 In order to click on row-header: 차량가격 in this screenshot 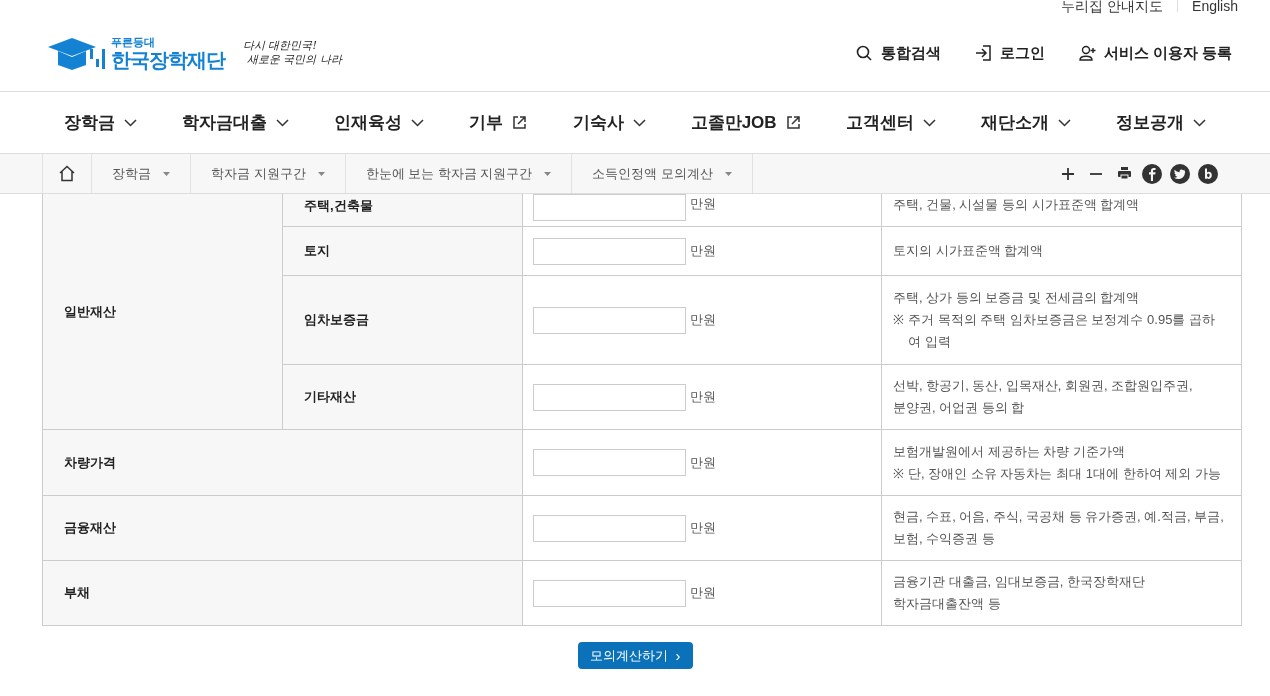, I will do `click(90, 462)`.